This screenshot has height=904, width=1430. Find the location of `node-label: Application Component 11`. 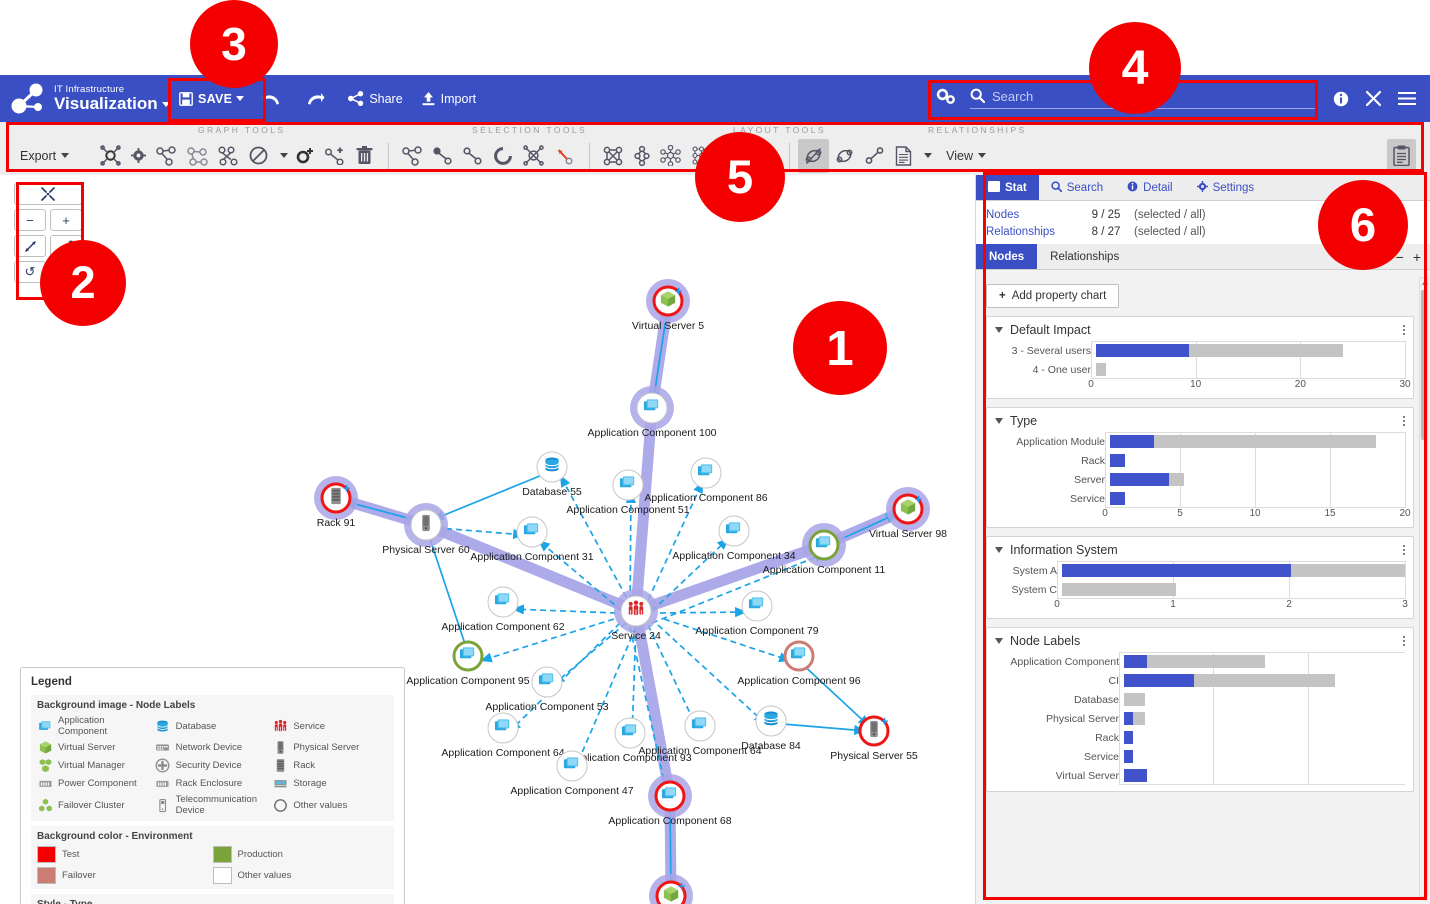

node-label: Application Component 11 is located at coordinates (824, 570).